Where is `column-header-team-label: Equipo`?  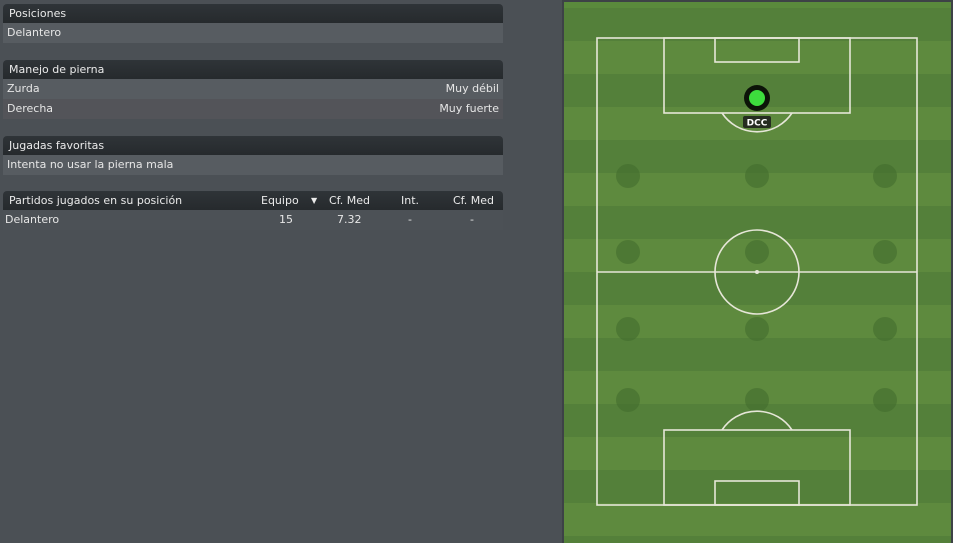 column-header-team-label: Equipo is located at coordinates (280, 200).